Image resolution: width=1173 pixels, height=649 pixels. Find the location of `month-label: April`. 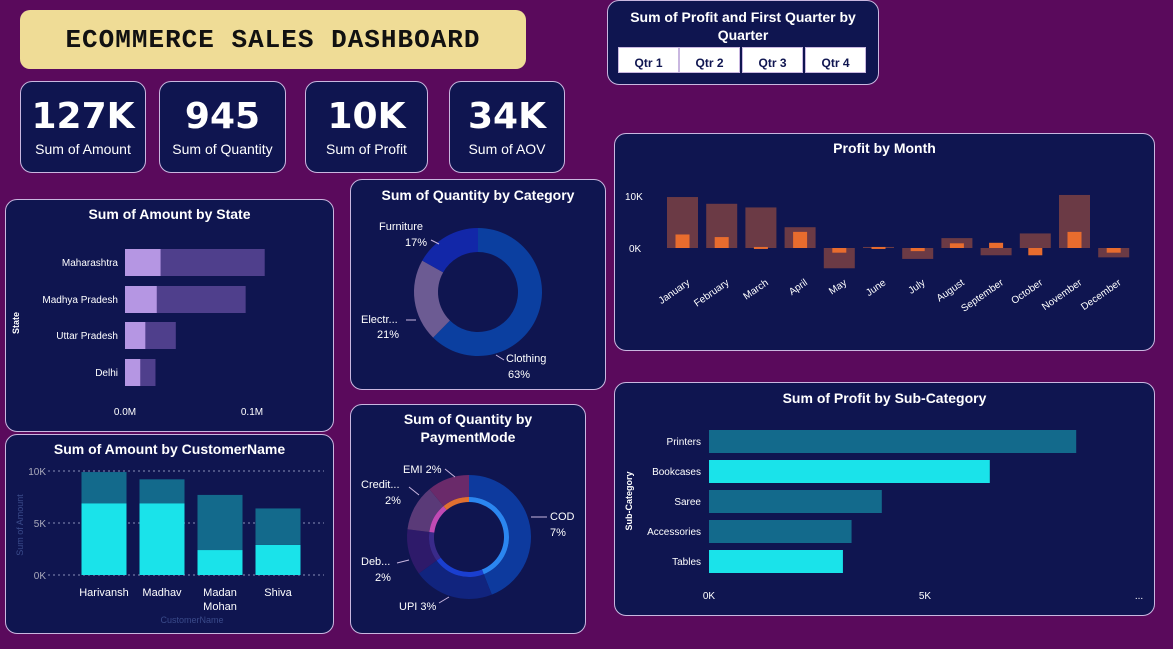

month-label: April is located at coordinates (798, 287).